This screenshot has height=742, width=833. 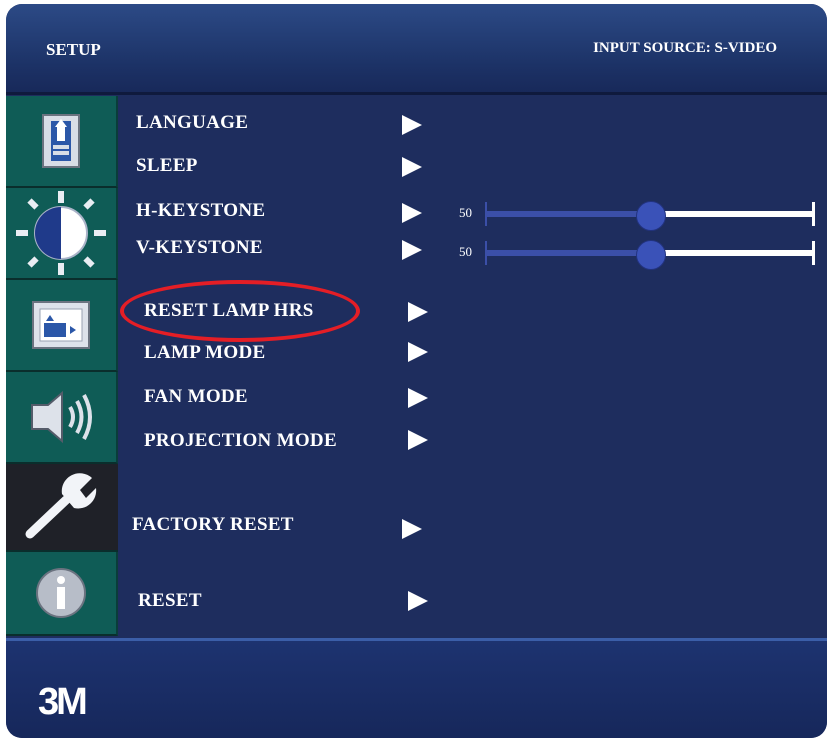 I want to click on h-keystone-arrow-icon, so click(x=412, y=213).